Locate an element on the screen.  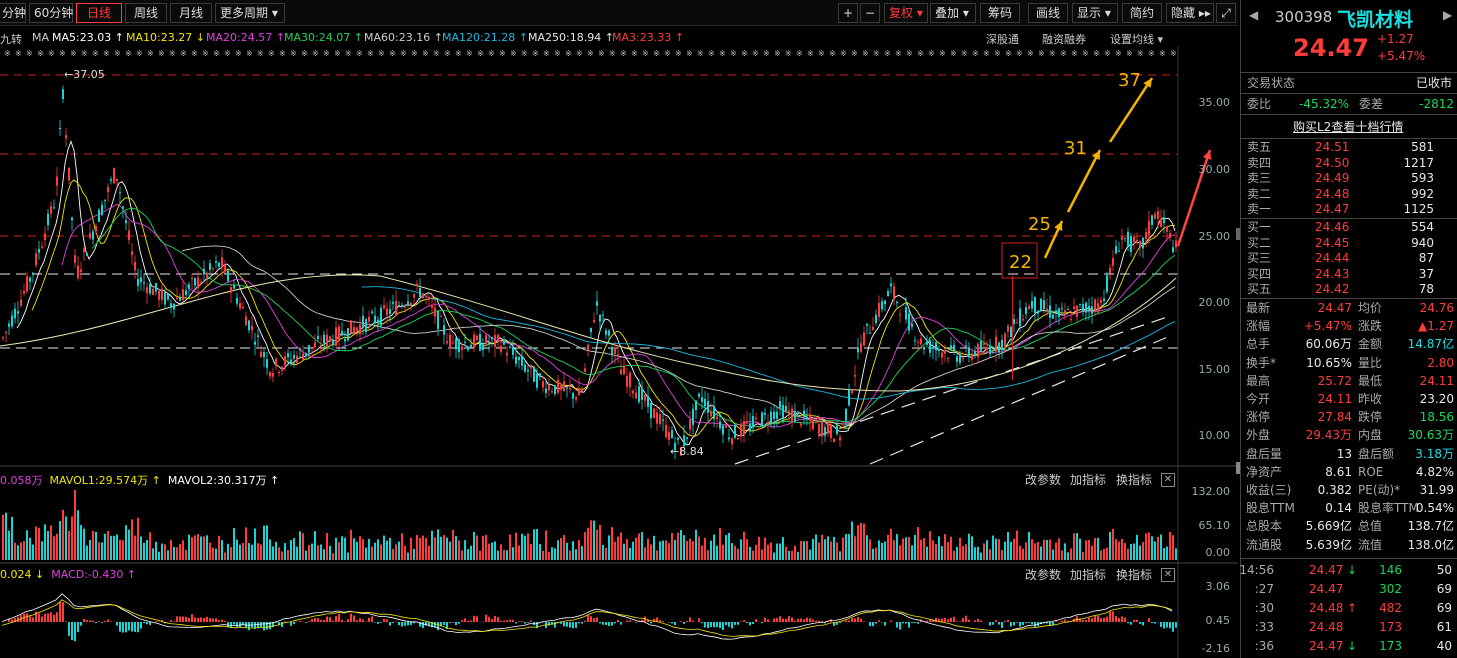
vol-switch-indicator-button: 换指标 is located at coordinates (1134, 479).